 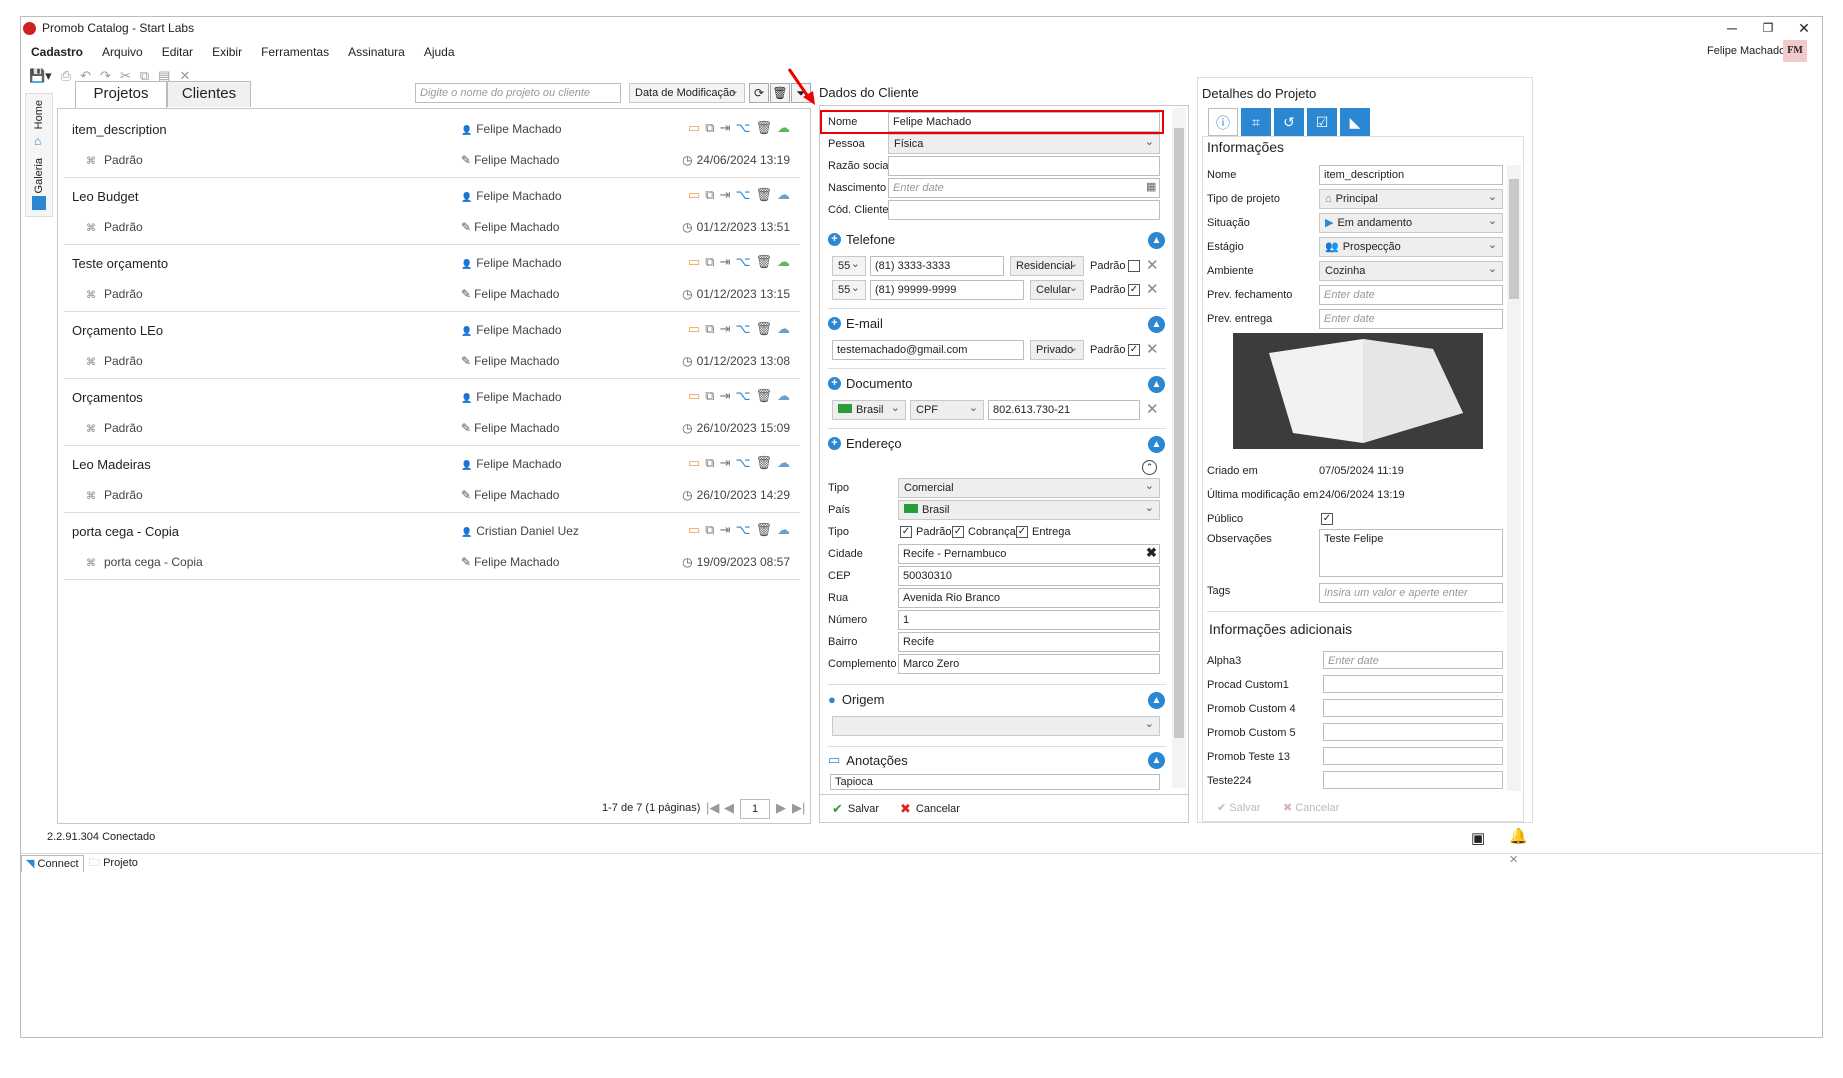 What do you see at coordinates (729, 808) in the screenshot?
I see `prev-page-icon: ◀` at bounding box center [729, 808].